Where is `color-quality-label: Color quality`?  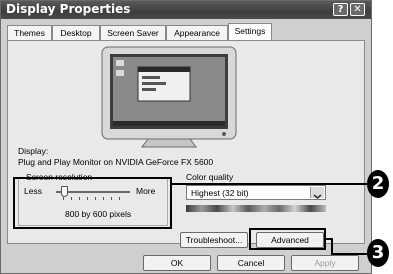 color-quality-label: Color quality is located at coordinates (210, 177).